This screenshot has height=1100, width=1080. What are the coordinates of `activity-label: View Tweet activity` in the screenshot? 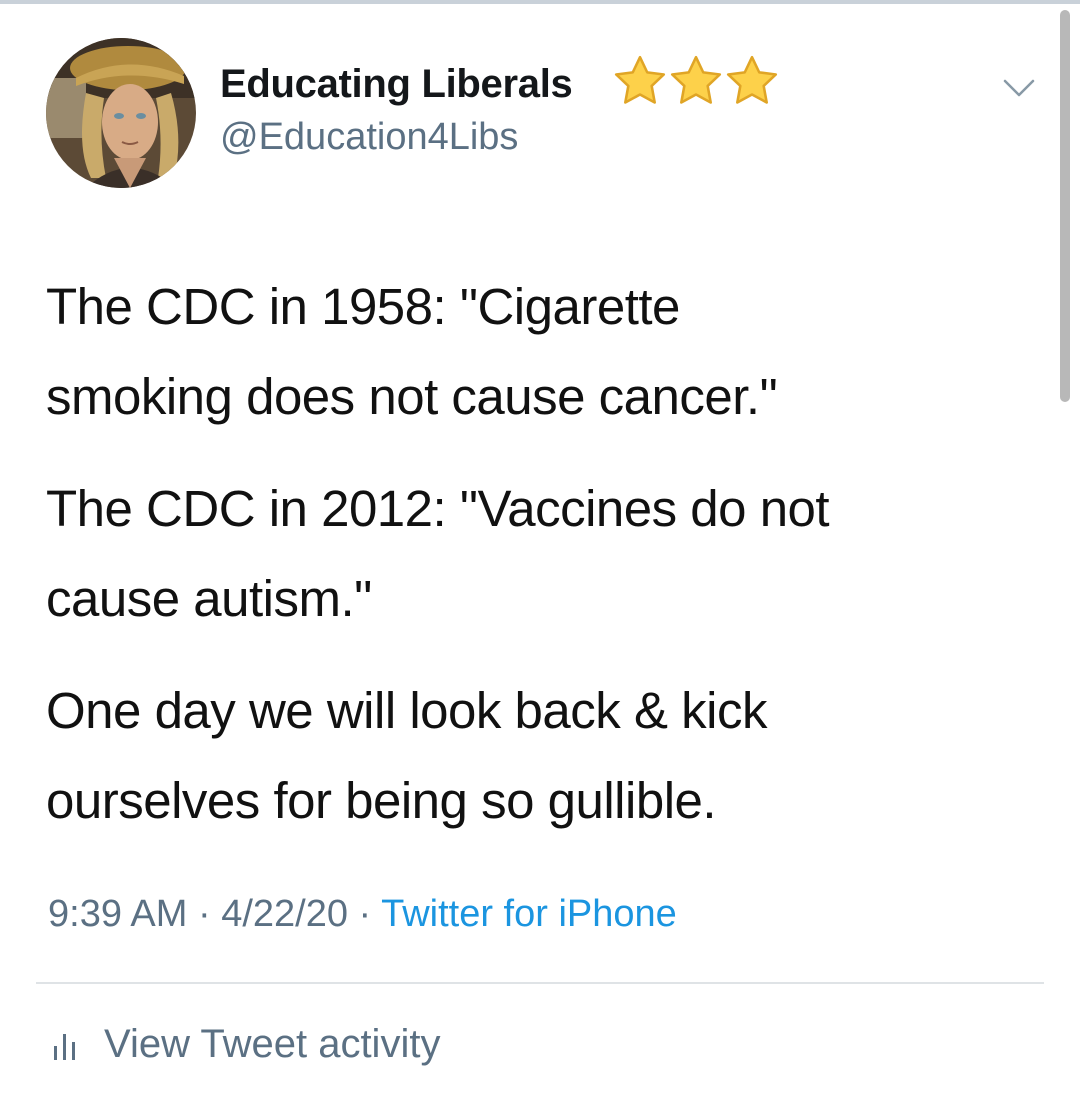 It's located at (272, 1044).